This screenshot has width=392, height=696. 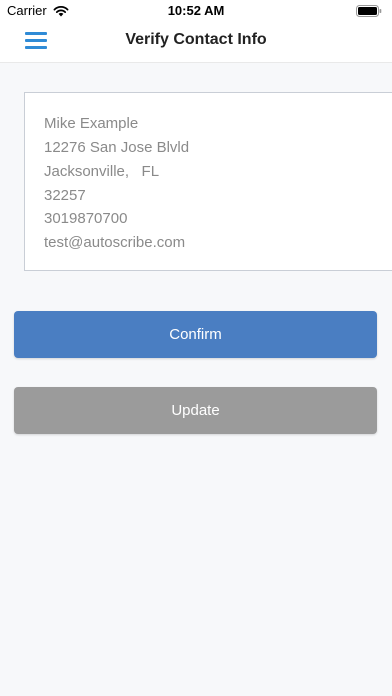 What do you see at coordinates (195, 410) in the screenshot?
I see `update-button: Update` at bounding box center [195, 410].